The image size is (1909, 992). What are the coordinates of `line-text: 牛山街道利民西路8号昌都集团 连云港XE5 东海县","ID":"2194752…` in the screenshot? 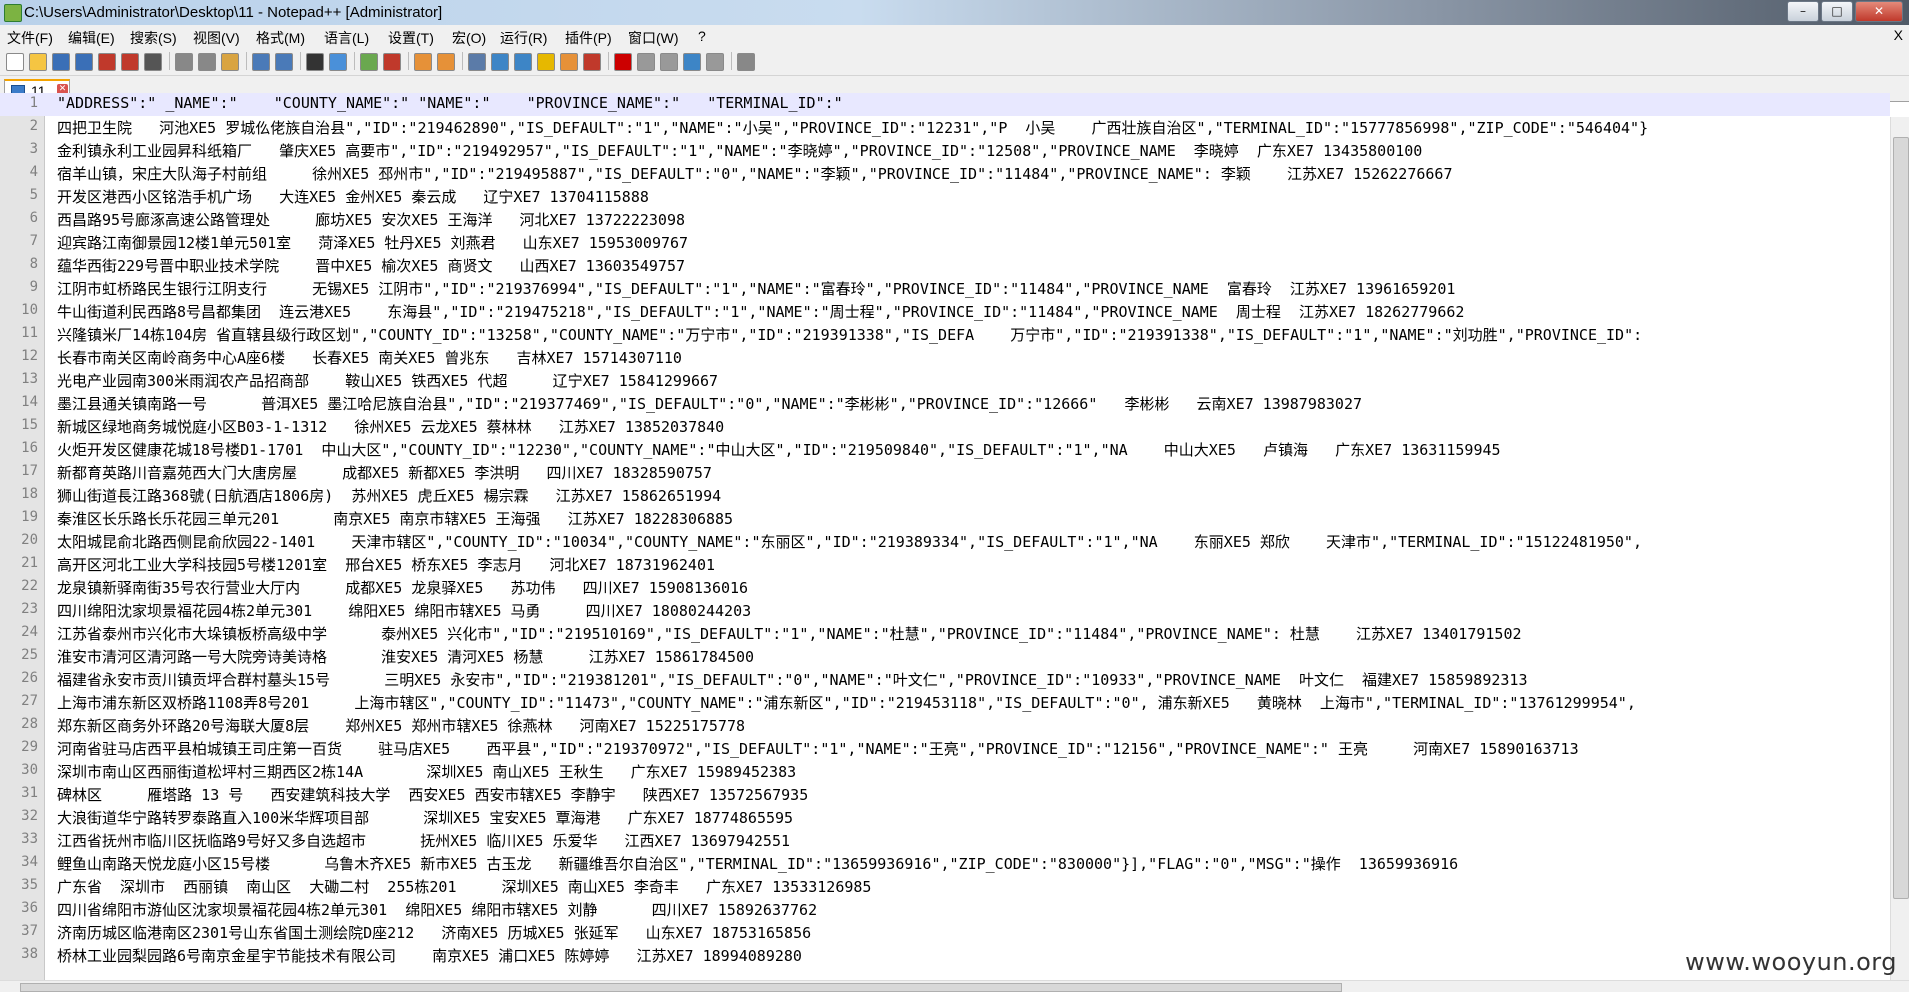 It's located at (760, 311).